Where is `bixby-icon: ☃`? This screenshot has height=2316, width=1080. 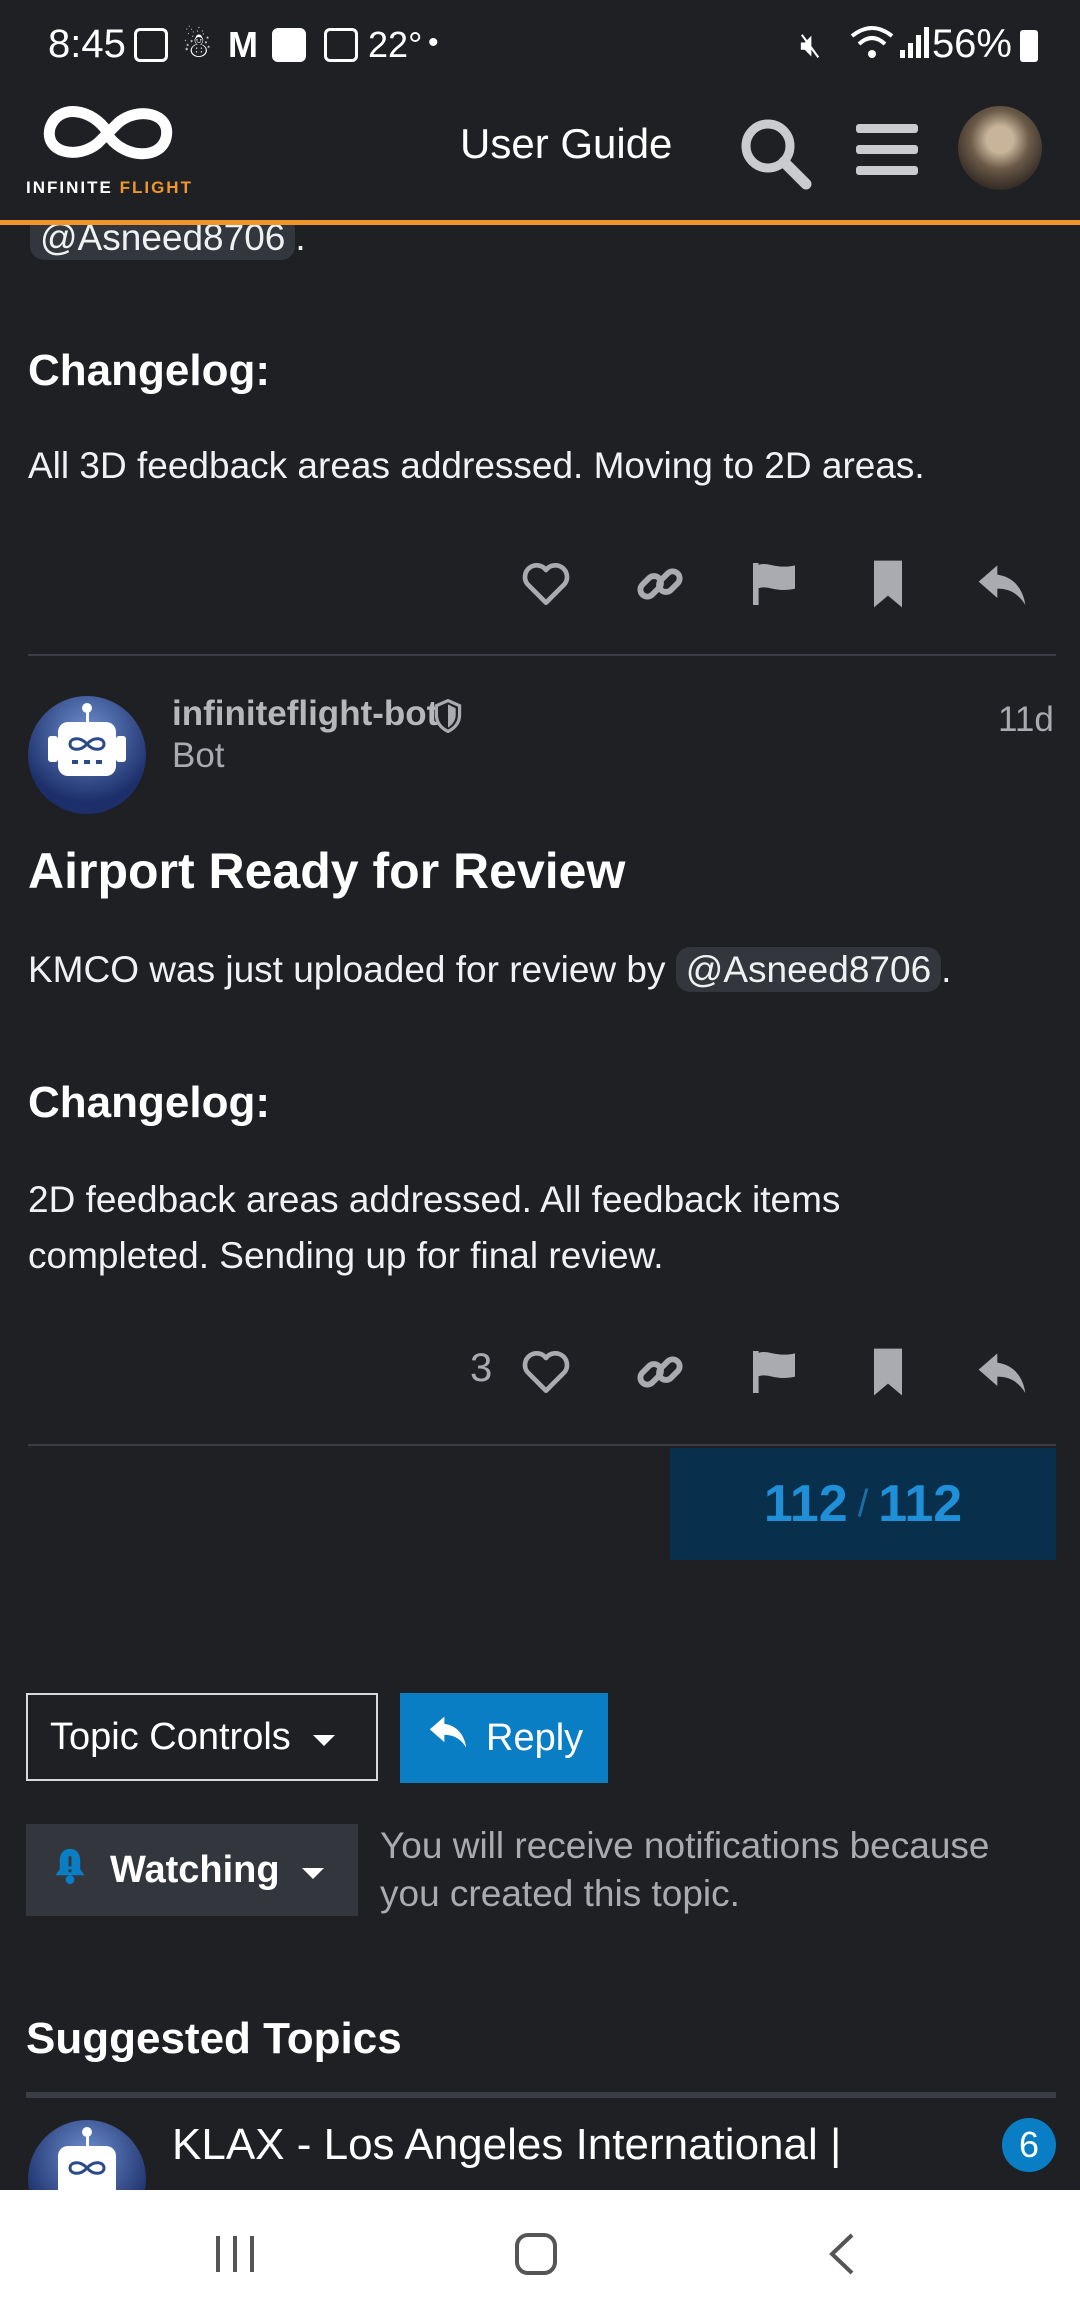
bixby-icon: ☃ is located at coordinates (197, 46).